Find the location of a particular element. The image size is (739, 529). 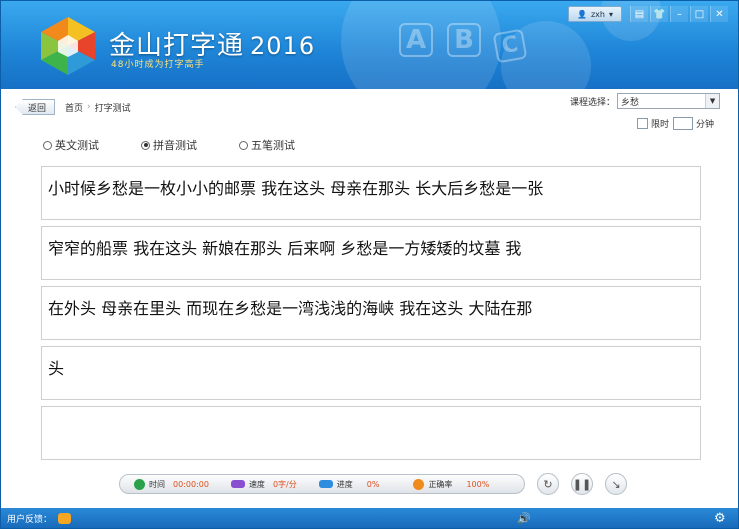

mode-wubi: 五笔测试 is located at coordinates (267, 145).